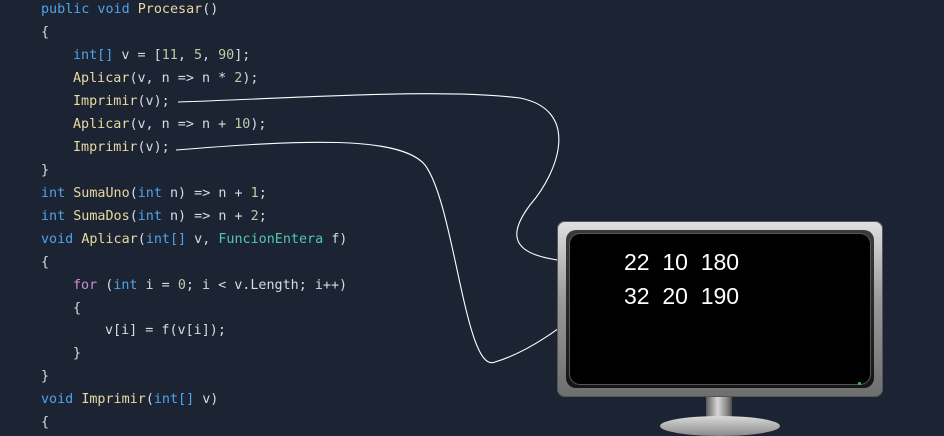 The image size is (944, 436). I want to click on output-line-1: 22 10 180, so click(682, 262).